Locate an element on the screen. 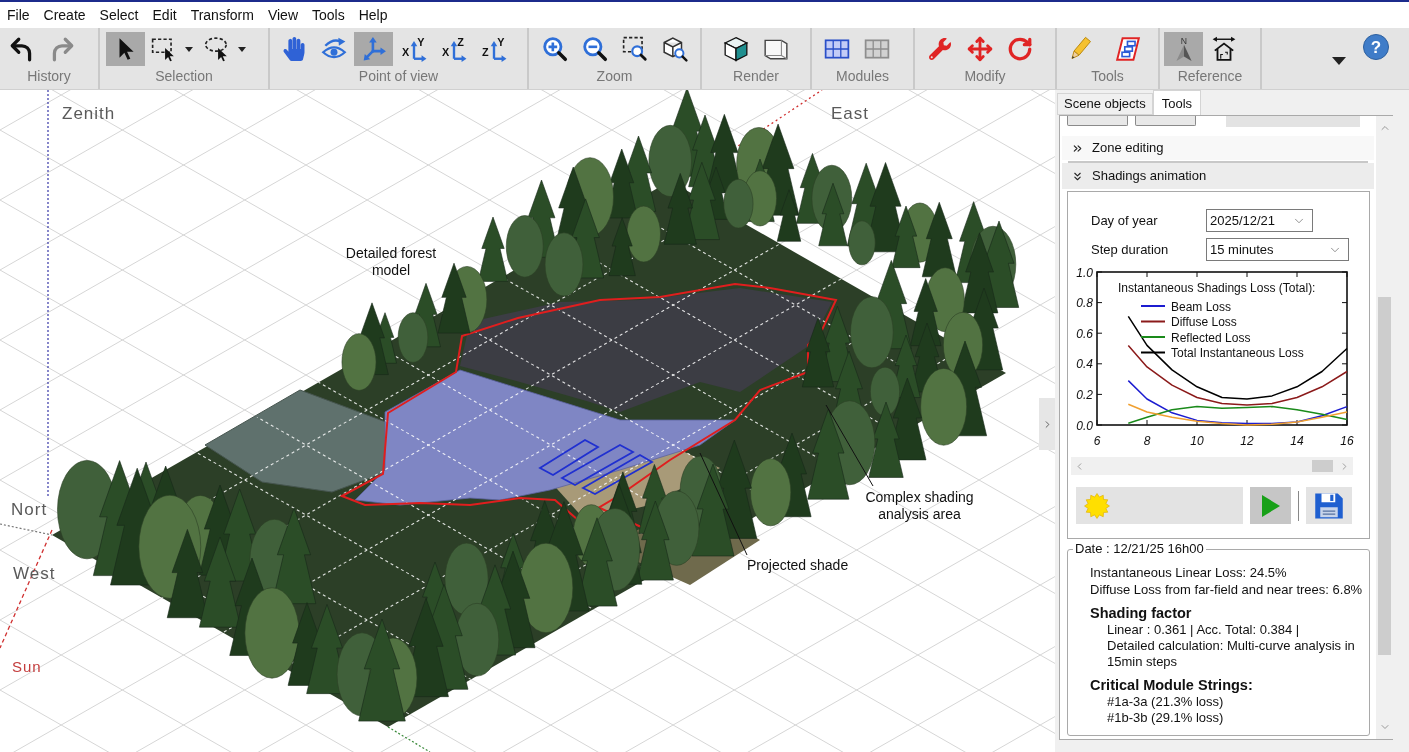 Image resolution: width=1409 pixels, height=752 pixels. axis-tick-label: 8 is located at coordinates (1147, 441).